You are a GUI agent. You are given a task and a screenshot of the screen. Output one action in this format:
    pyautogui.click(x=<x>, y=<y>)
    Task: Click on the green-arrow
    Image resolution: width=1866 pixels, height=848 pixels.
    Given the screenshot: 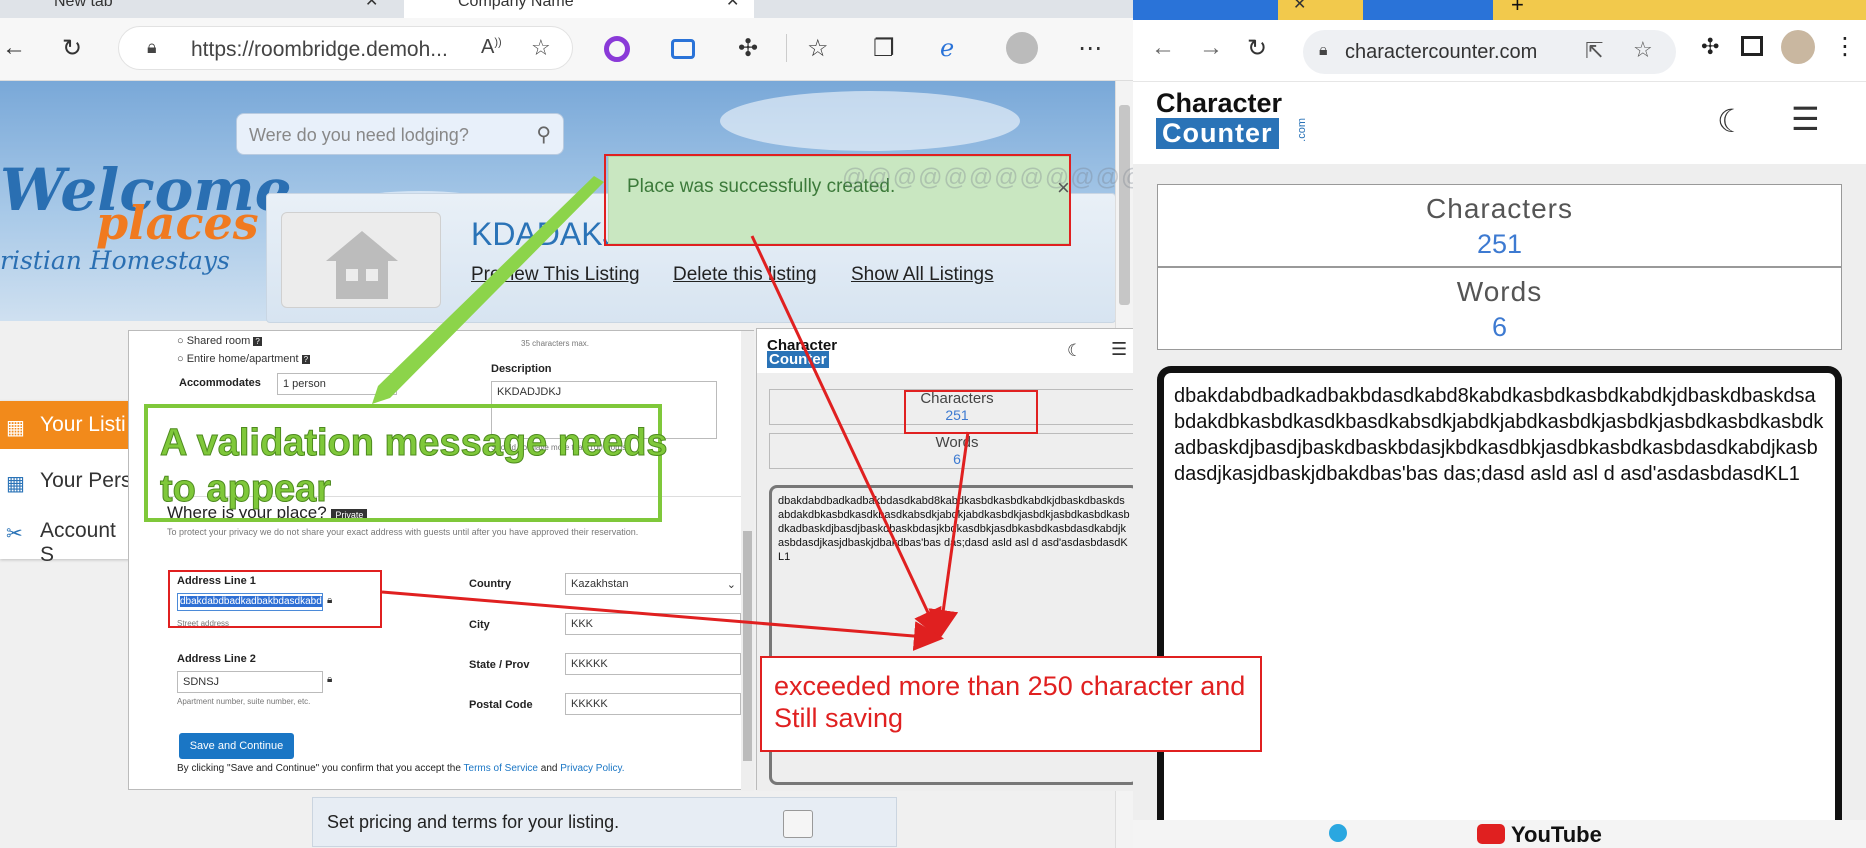 What is the action you would take?
    pyautogui.click(x=488, y=290)
    